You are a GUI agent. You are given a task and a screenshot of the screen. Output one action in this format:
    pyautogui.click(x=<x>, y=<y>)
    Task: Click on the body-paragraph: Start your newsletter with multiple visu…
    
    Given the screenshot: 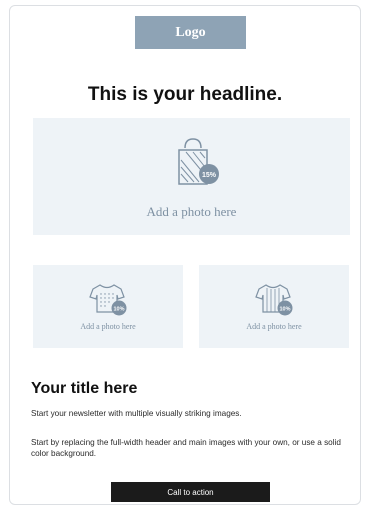 What is the action you would take?
    pyautogui.click(x=188, y=413)
    